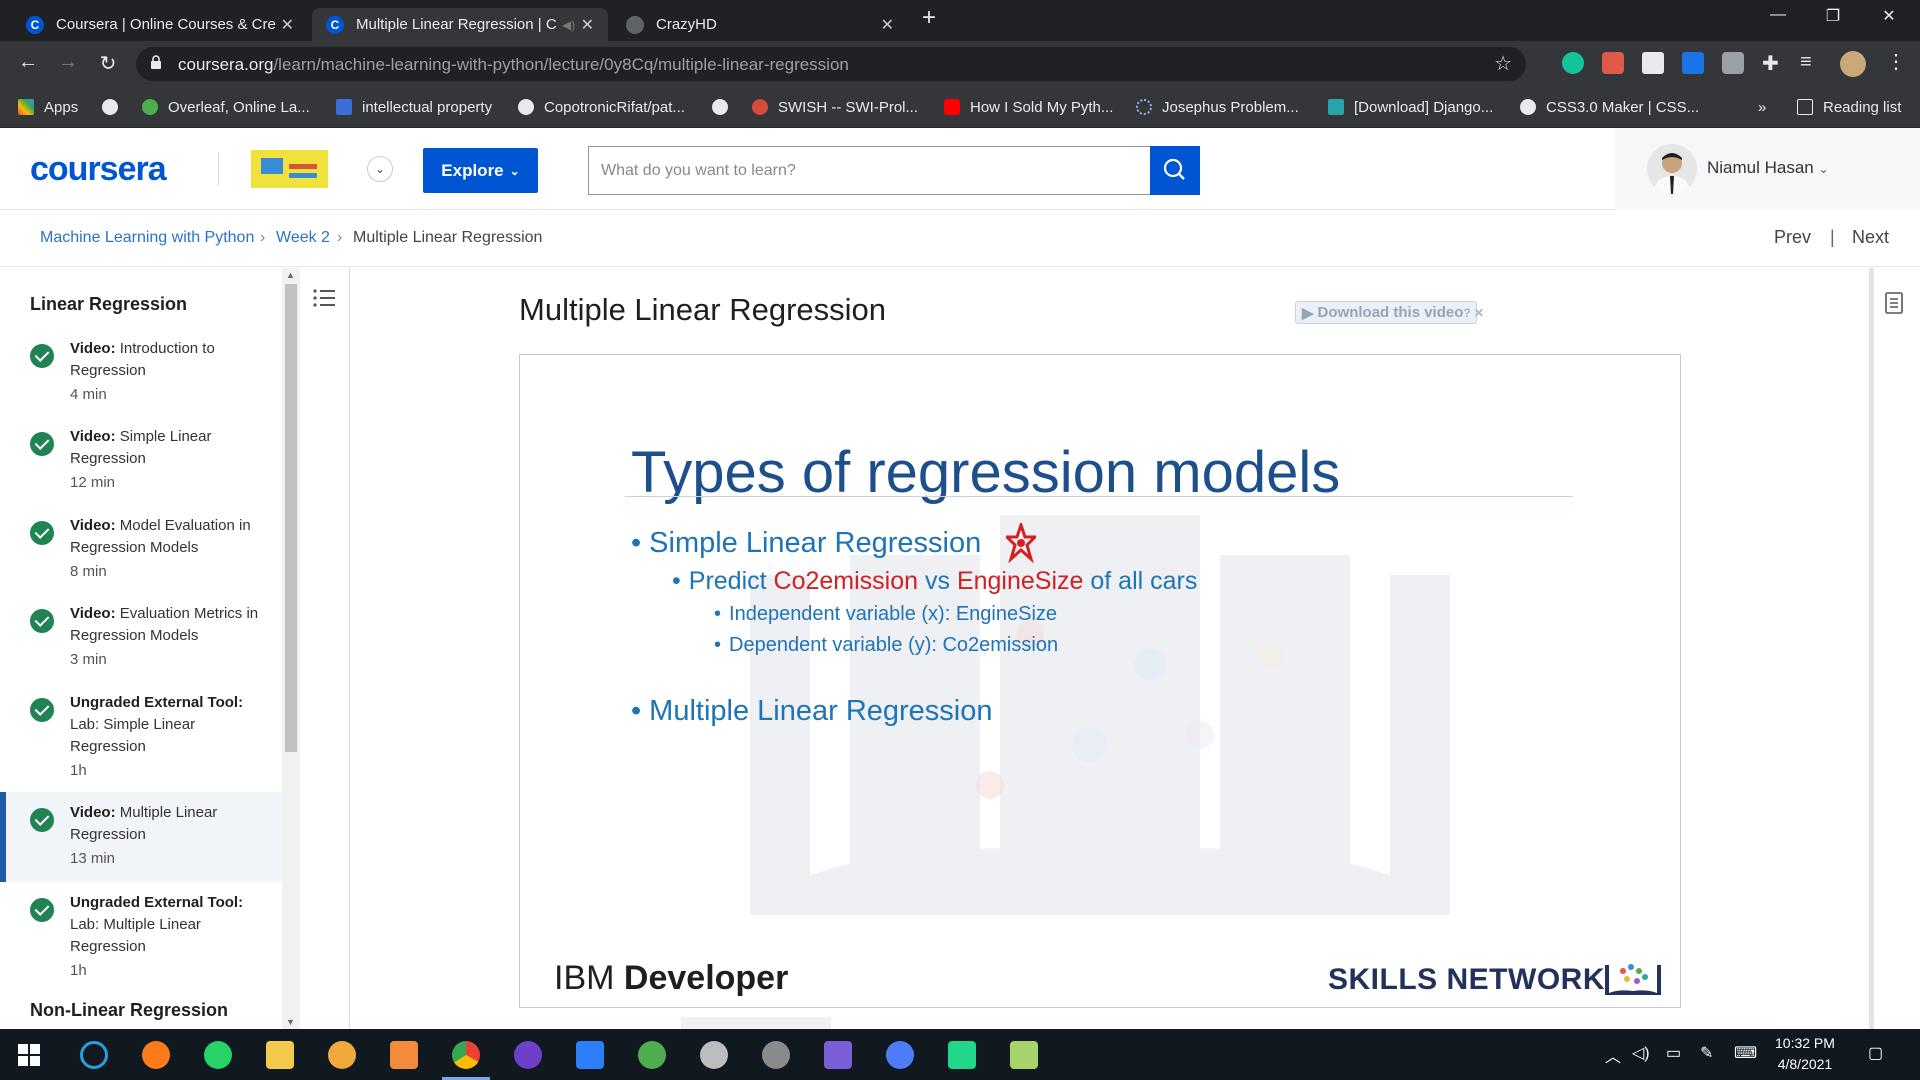 The height and width of the screenshot is (1080, 1920). What do you see at coordinates (929, 18) in the screenshot?
I see `new-tab-icon: +` at bounding box center [929, 18].